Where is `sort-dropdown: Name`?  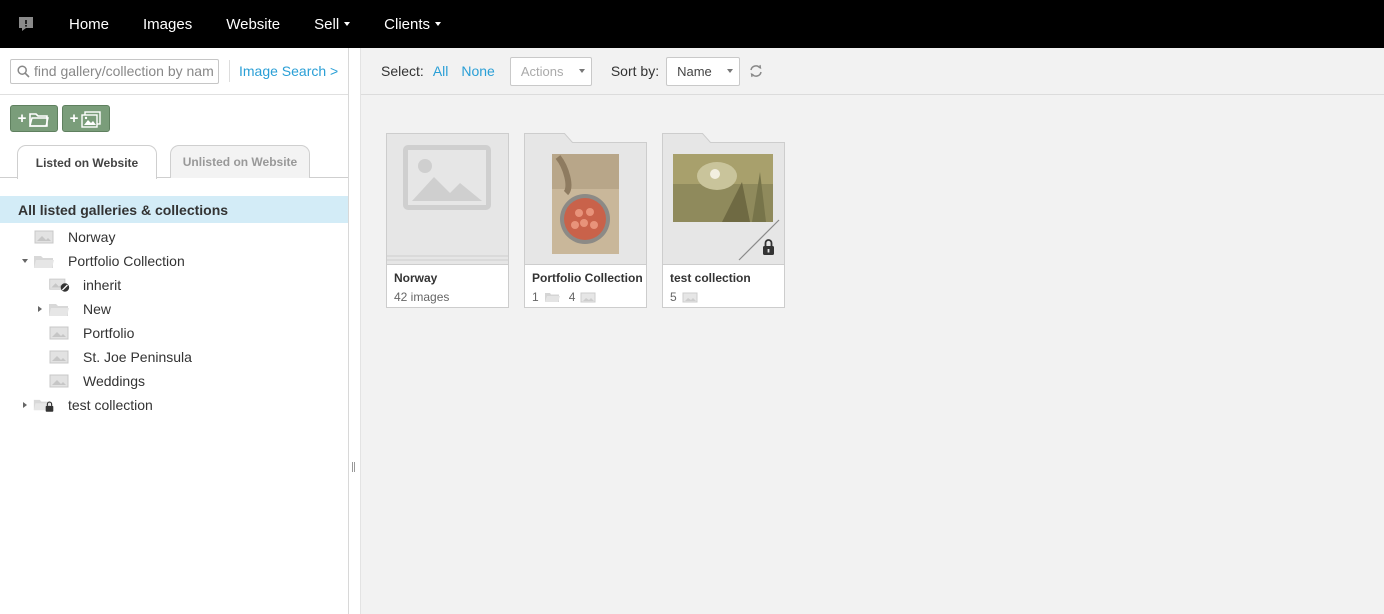
sort-dropdown: Name is located at coordinates (703, 71).